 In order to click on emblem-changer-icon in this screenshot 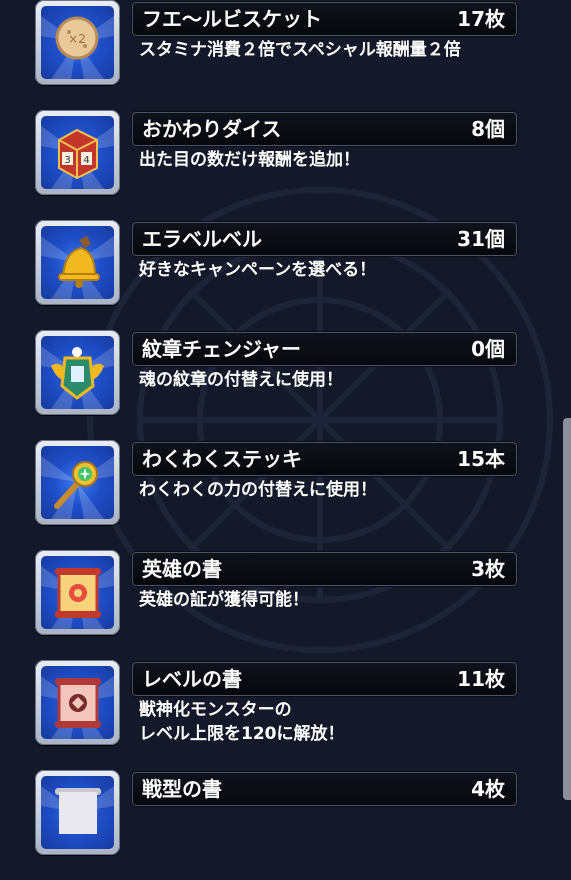, I will do `click(77, 372)`.